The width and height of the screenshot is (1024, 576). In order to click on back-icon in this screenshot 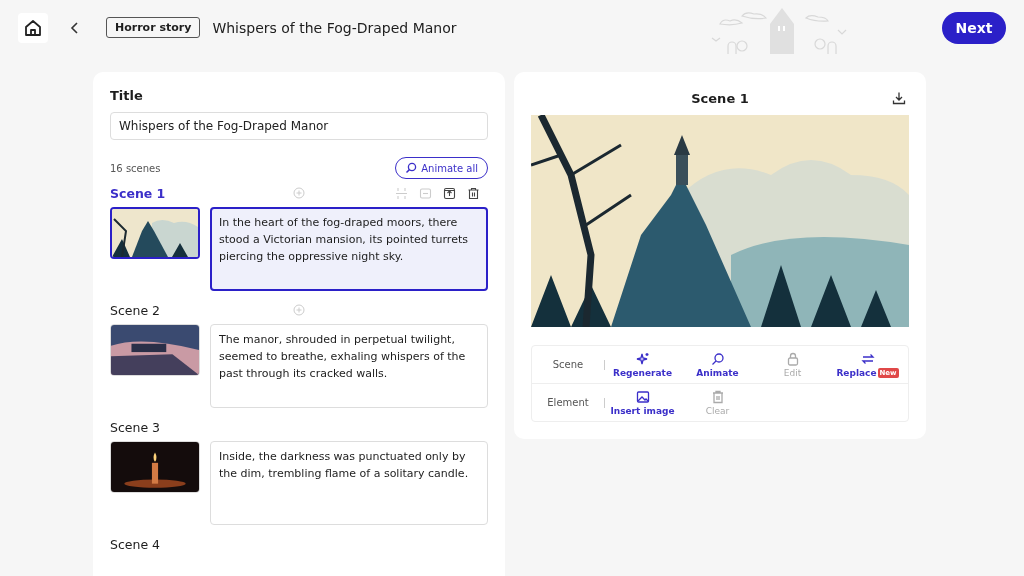, I will do `click(75, 27)`.